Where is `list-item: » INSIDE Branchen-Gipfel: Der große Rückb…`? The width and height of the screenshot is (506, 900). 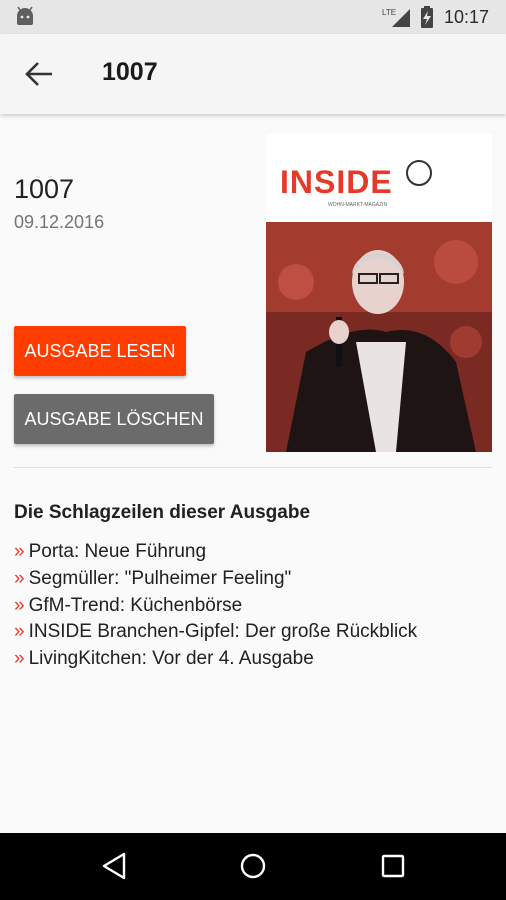 list-item: » INSIDE Branchen-Gipfel: Der große Rückb… is located at coordinates (215, 632).